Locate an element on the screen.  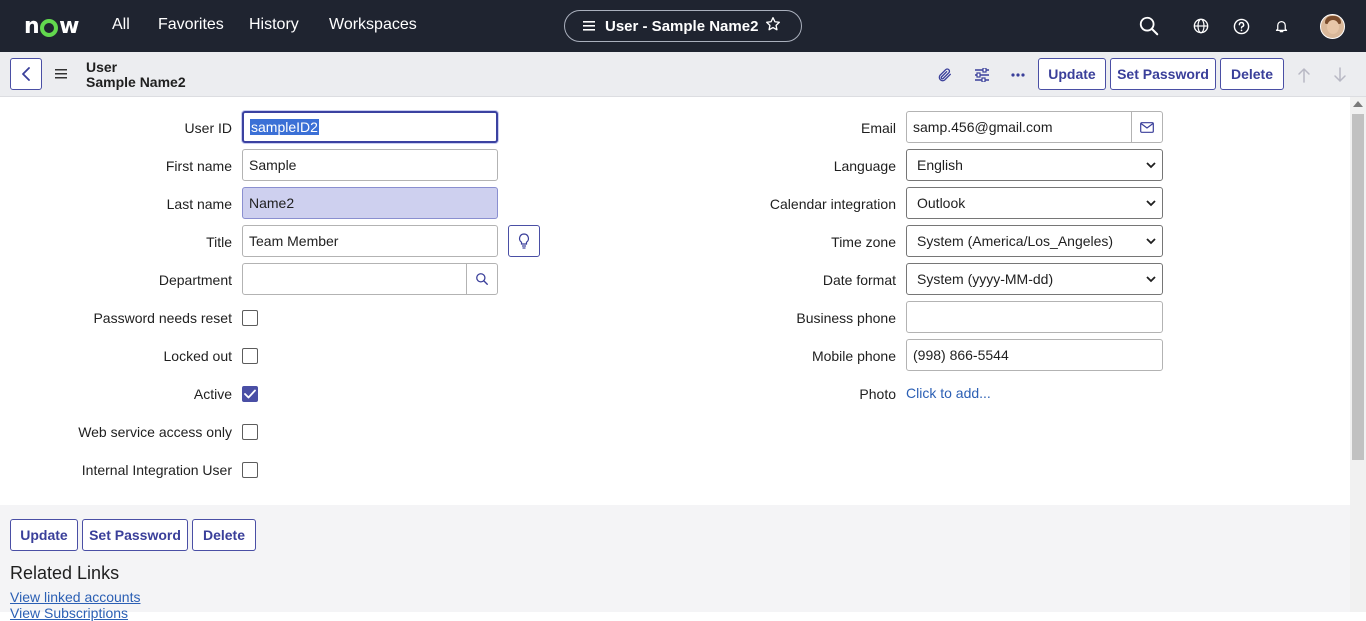
sliders-icon is located at coordinates (982, 75).